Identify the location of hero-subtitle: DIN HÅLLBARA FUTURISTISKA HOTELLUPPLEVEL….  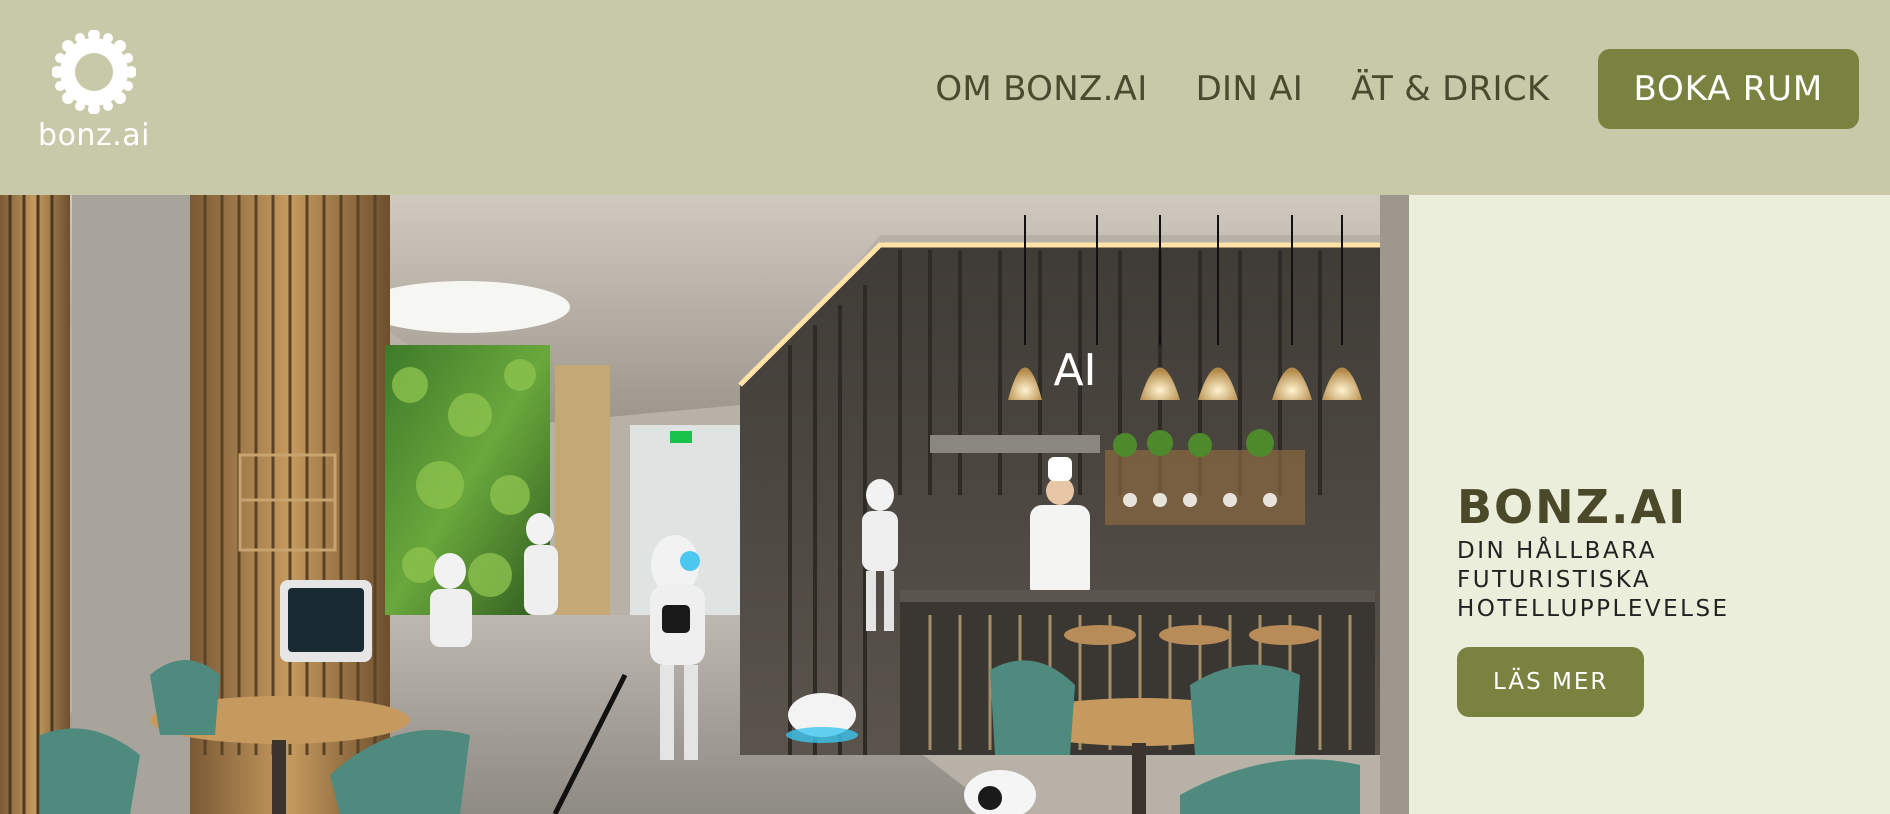
(1617, 580).